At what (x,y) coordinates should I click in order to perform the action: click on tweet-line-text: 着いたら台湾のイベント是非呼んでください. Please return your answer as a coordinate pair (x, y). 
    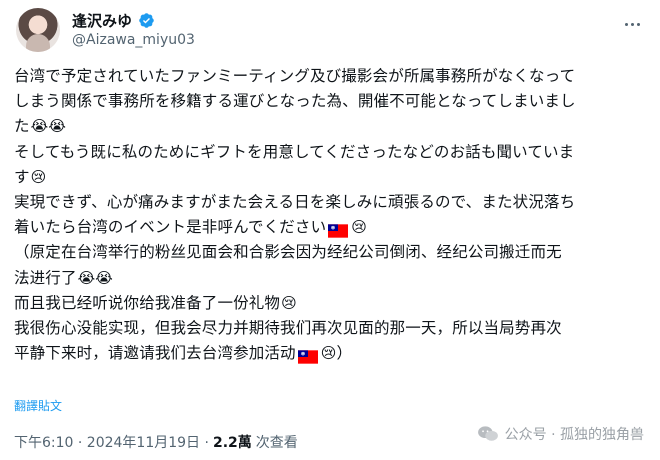
    Looking at the image, I should click on (170, 227).